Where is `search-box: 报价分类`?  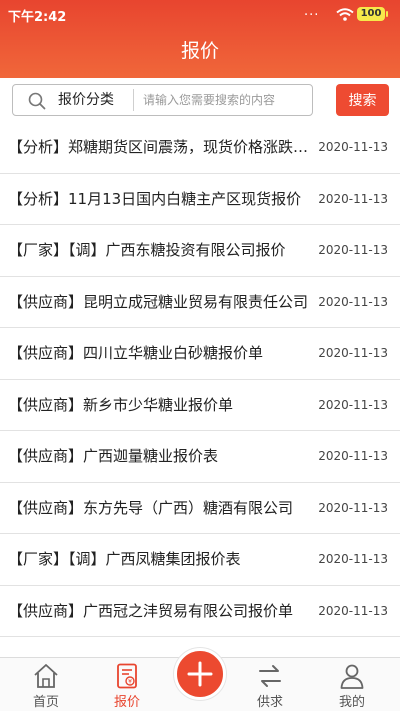 search-box: 报价分类 is located at coordinates (162, 100).